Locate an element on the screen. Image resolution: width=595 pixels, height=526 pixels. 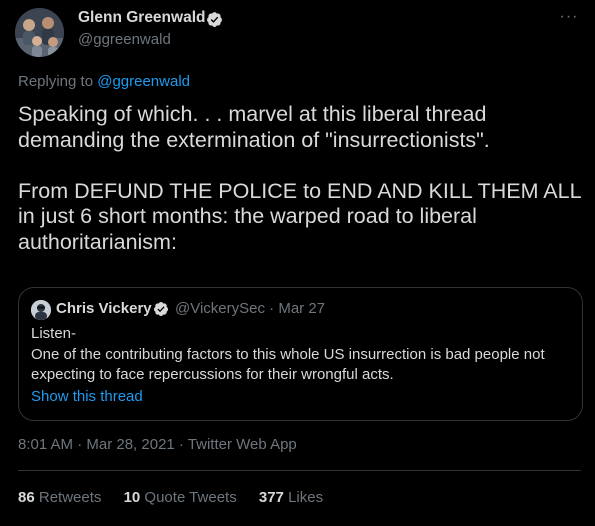
tweet-timestamp: 8:01 AM · Mar 28, 2021 · Twitter Web App is located at coordinates (157, 444).